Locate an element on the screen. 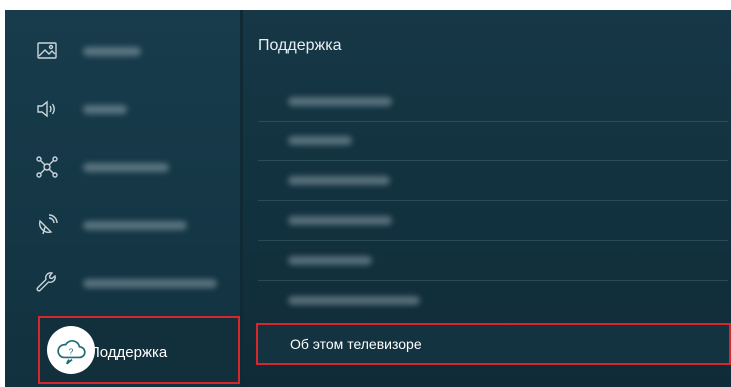 This screenshot has width=731, height=387. sound-icon is located at coordinates (47, 109).